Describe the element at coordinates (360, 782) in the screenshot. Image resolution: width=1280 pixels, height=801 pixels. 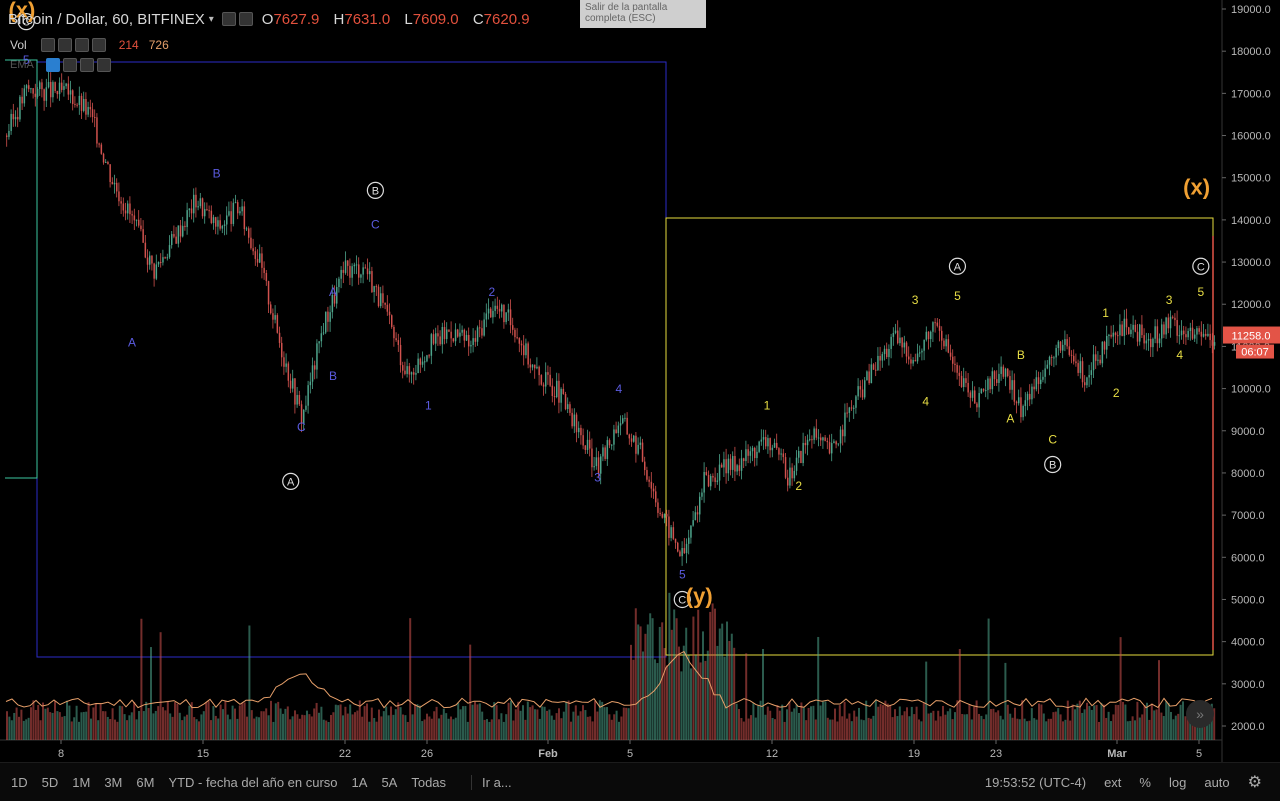
I see `timeframe-1a: 1A` at that location.